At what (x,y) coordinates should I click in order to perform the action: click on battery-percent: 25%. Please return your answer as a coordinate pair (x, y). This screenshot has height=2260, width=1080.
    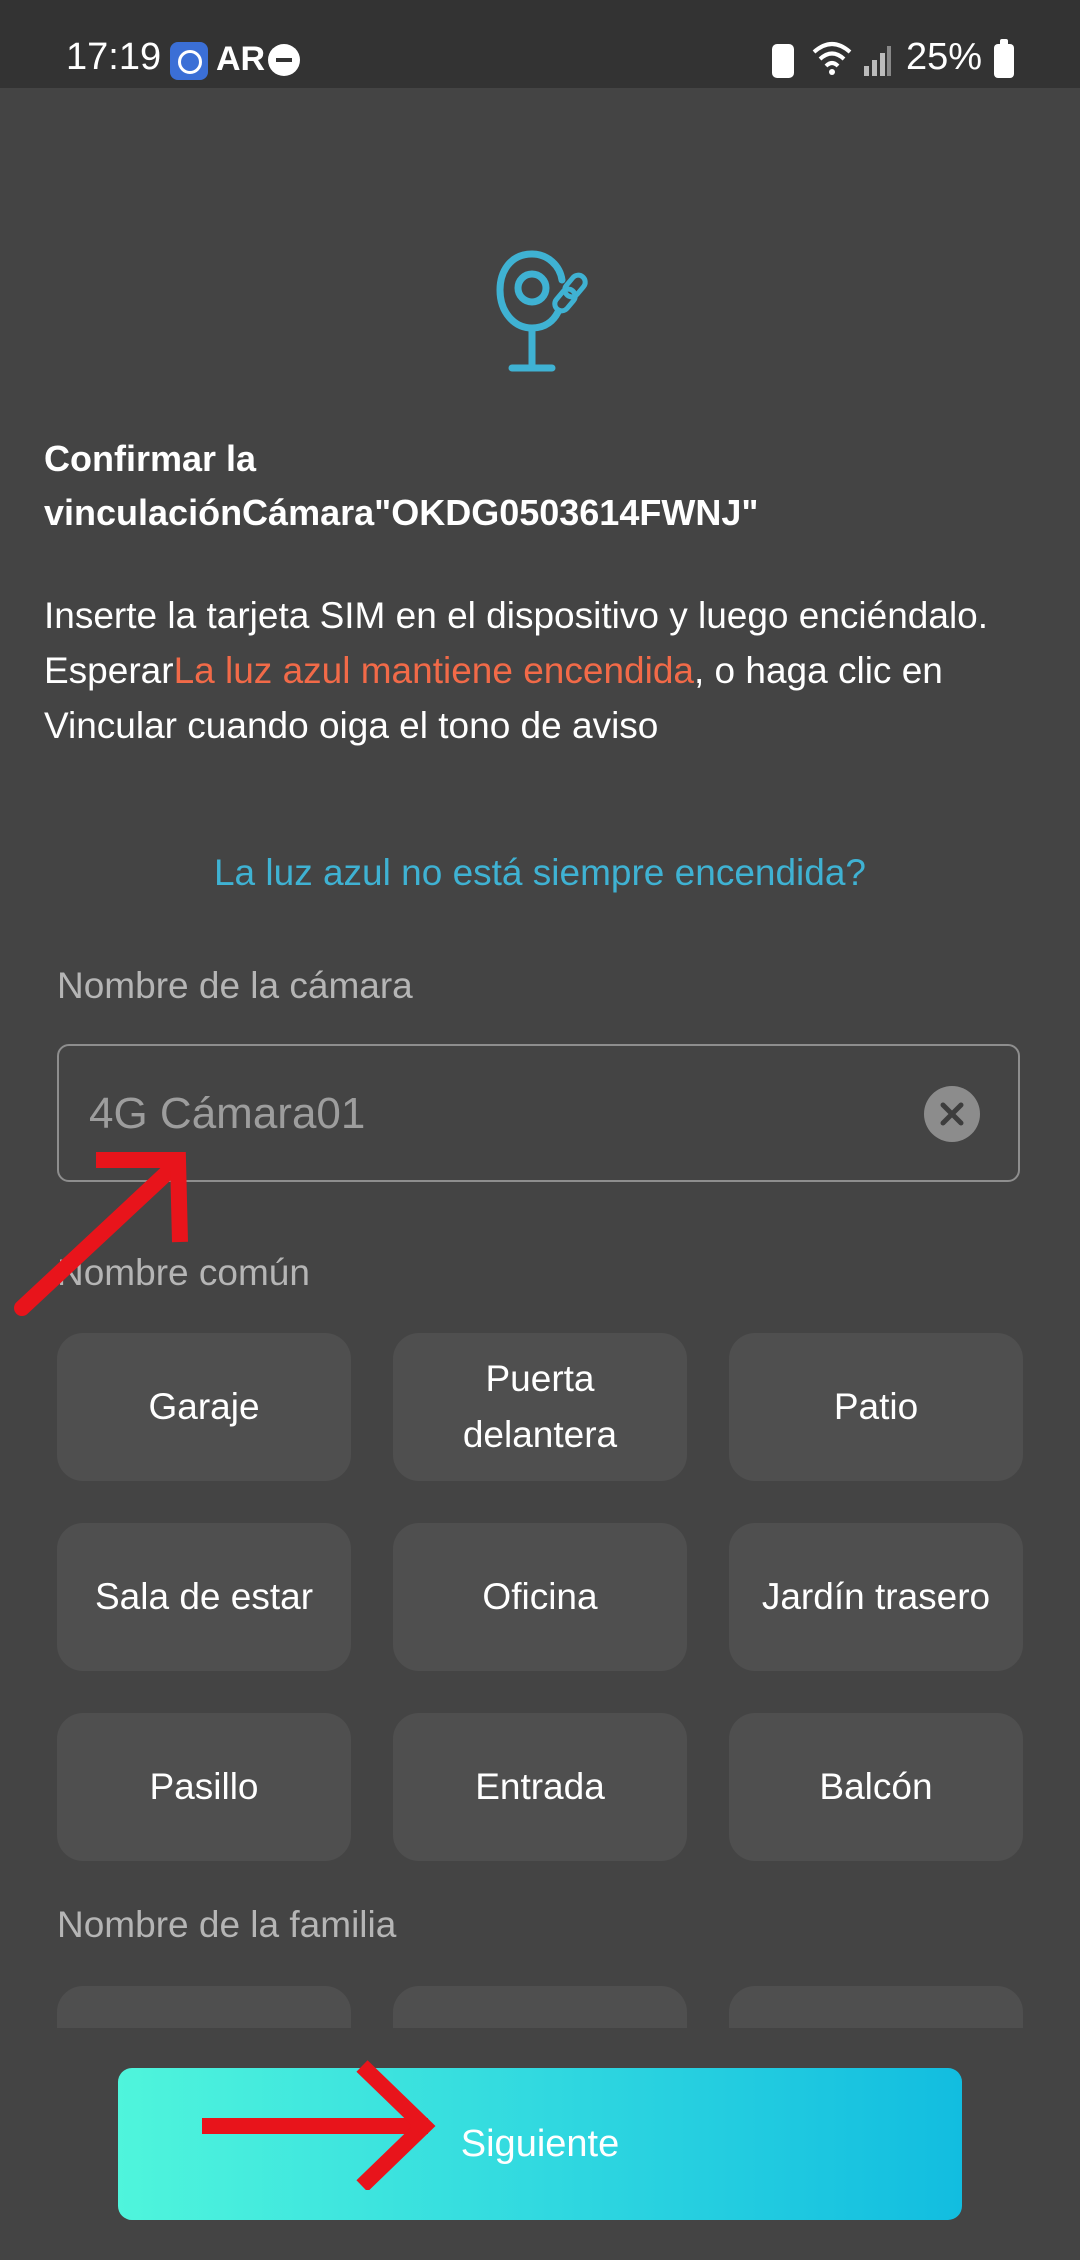
    Looking at the image, I should click on (944, 57).